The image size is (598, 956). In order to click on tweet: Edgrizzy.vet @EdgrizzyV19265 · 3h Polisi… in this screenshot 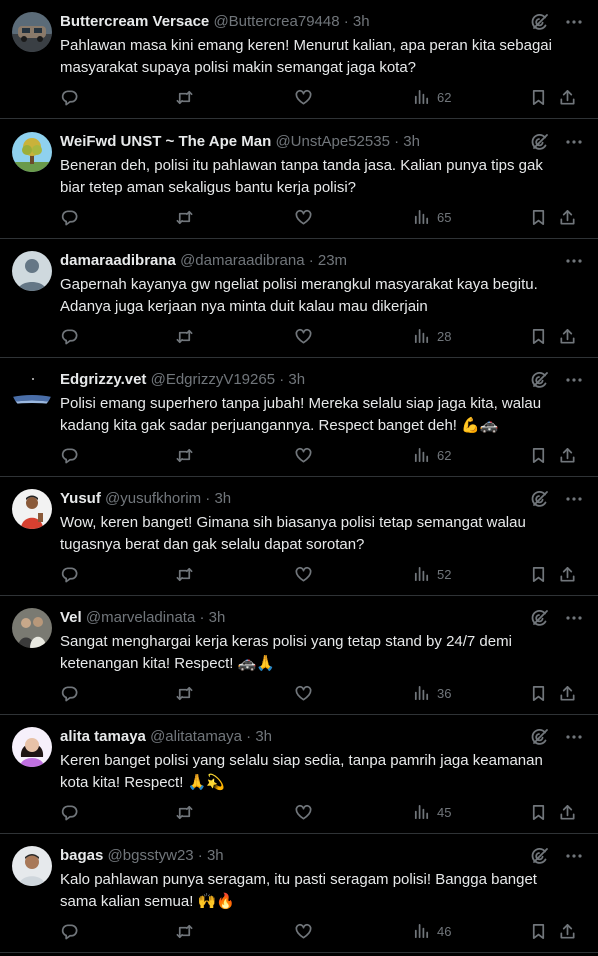, I will do `click(299, 417)`.